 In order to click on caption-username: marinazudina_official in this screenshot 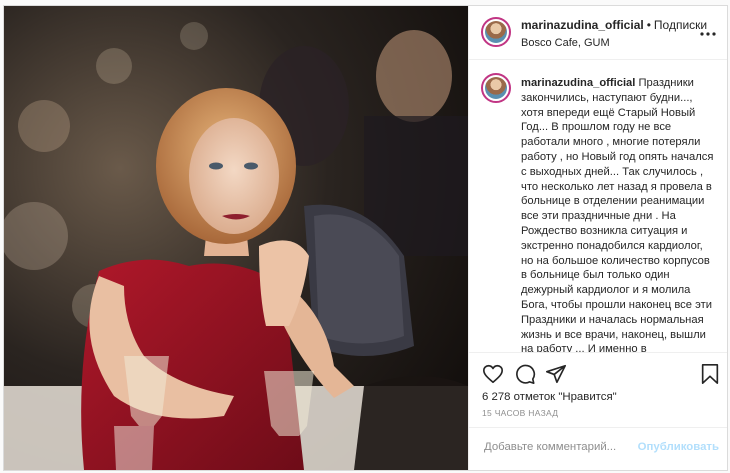, I will do `click(578, 83)`.